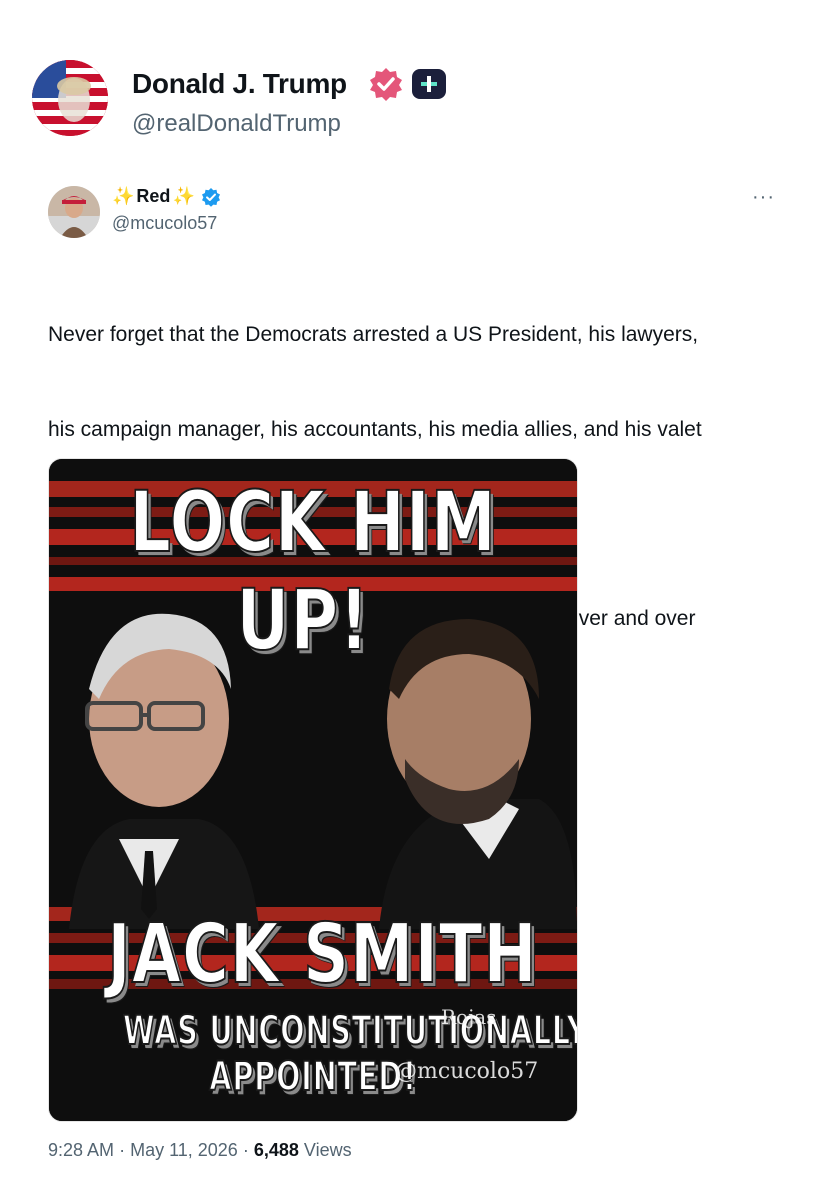  I want to click on views-count: 6,488, so click(276, 1150).